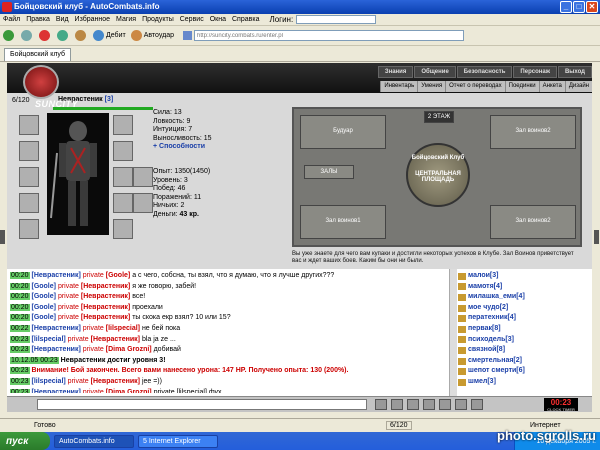 Image resolution: width=600 pixels, height=450 pixels. I want to click on room-warriors2-top: Зал воинов2, so click(533, 132).